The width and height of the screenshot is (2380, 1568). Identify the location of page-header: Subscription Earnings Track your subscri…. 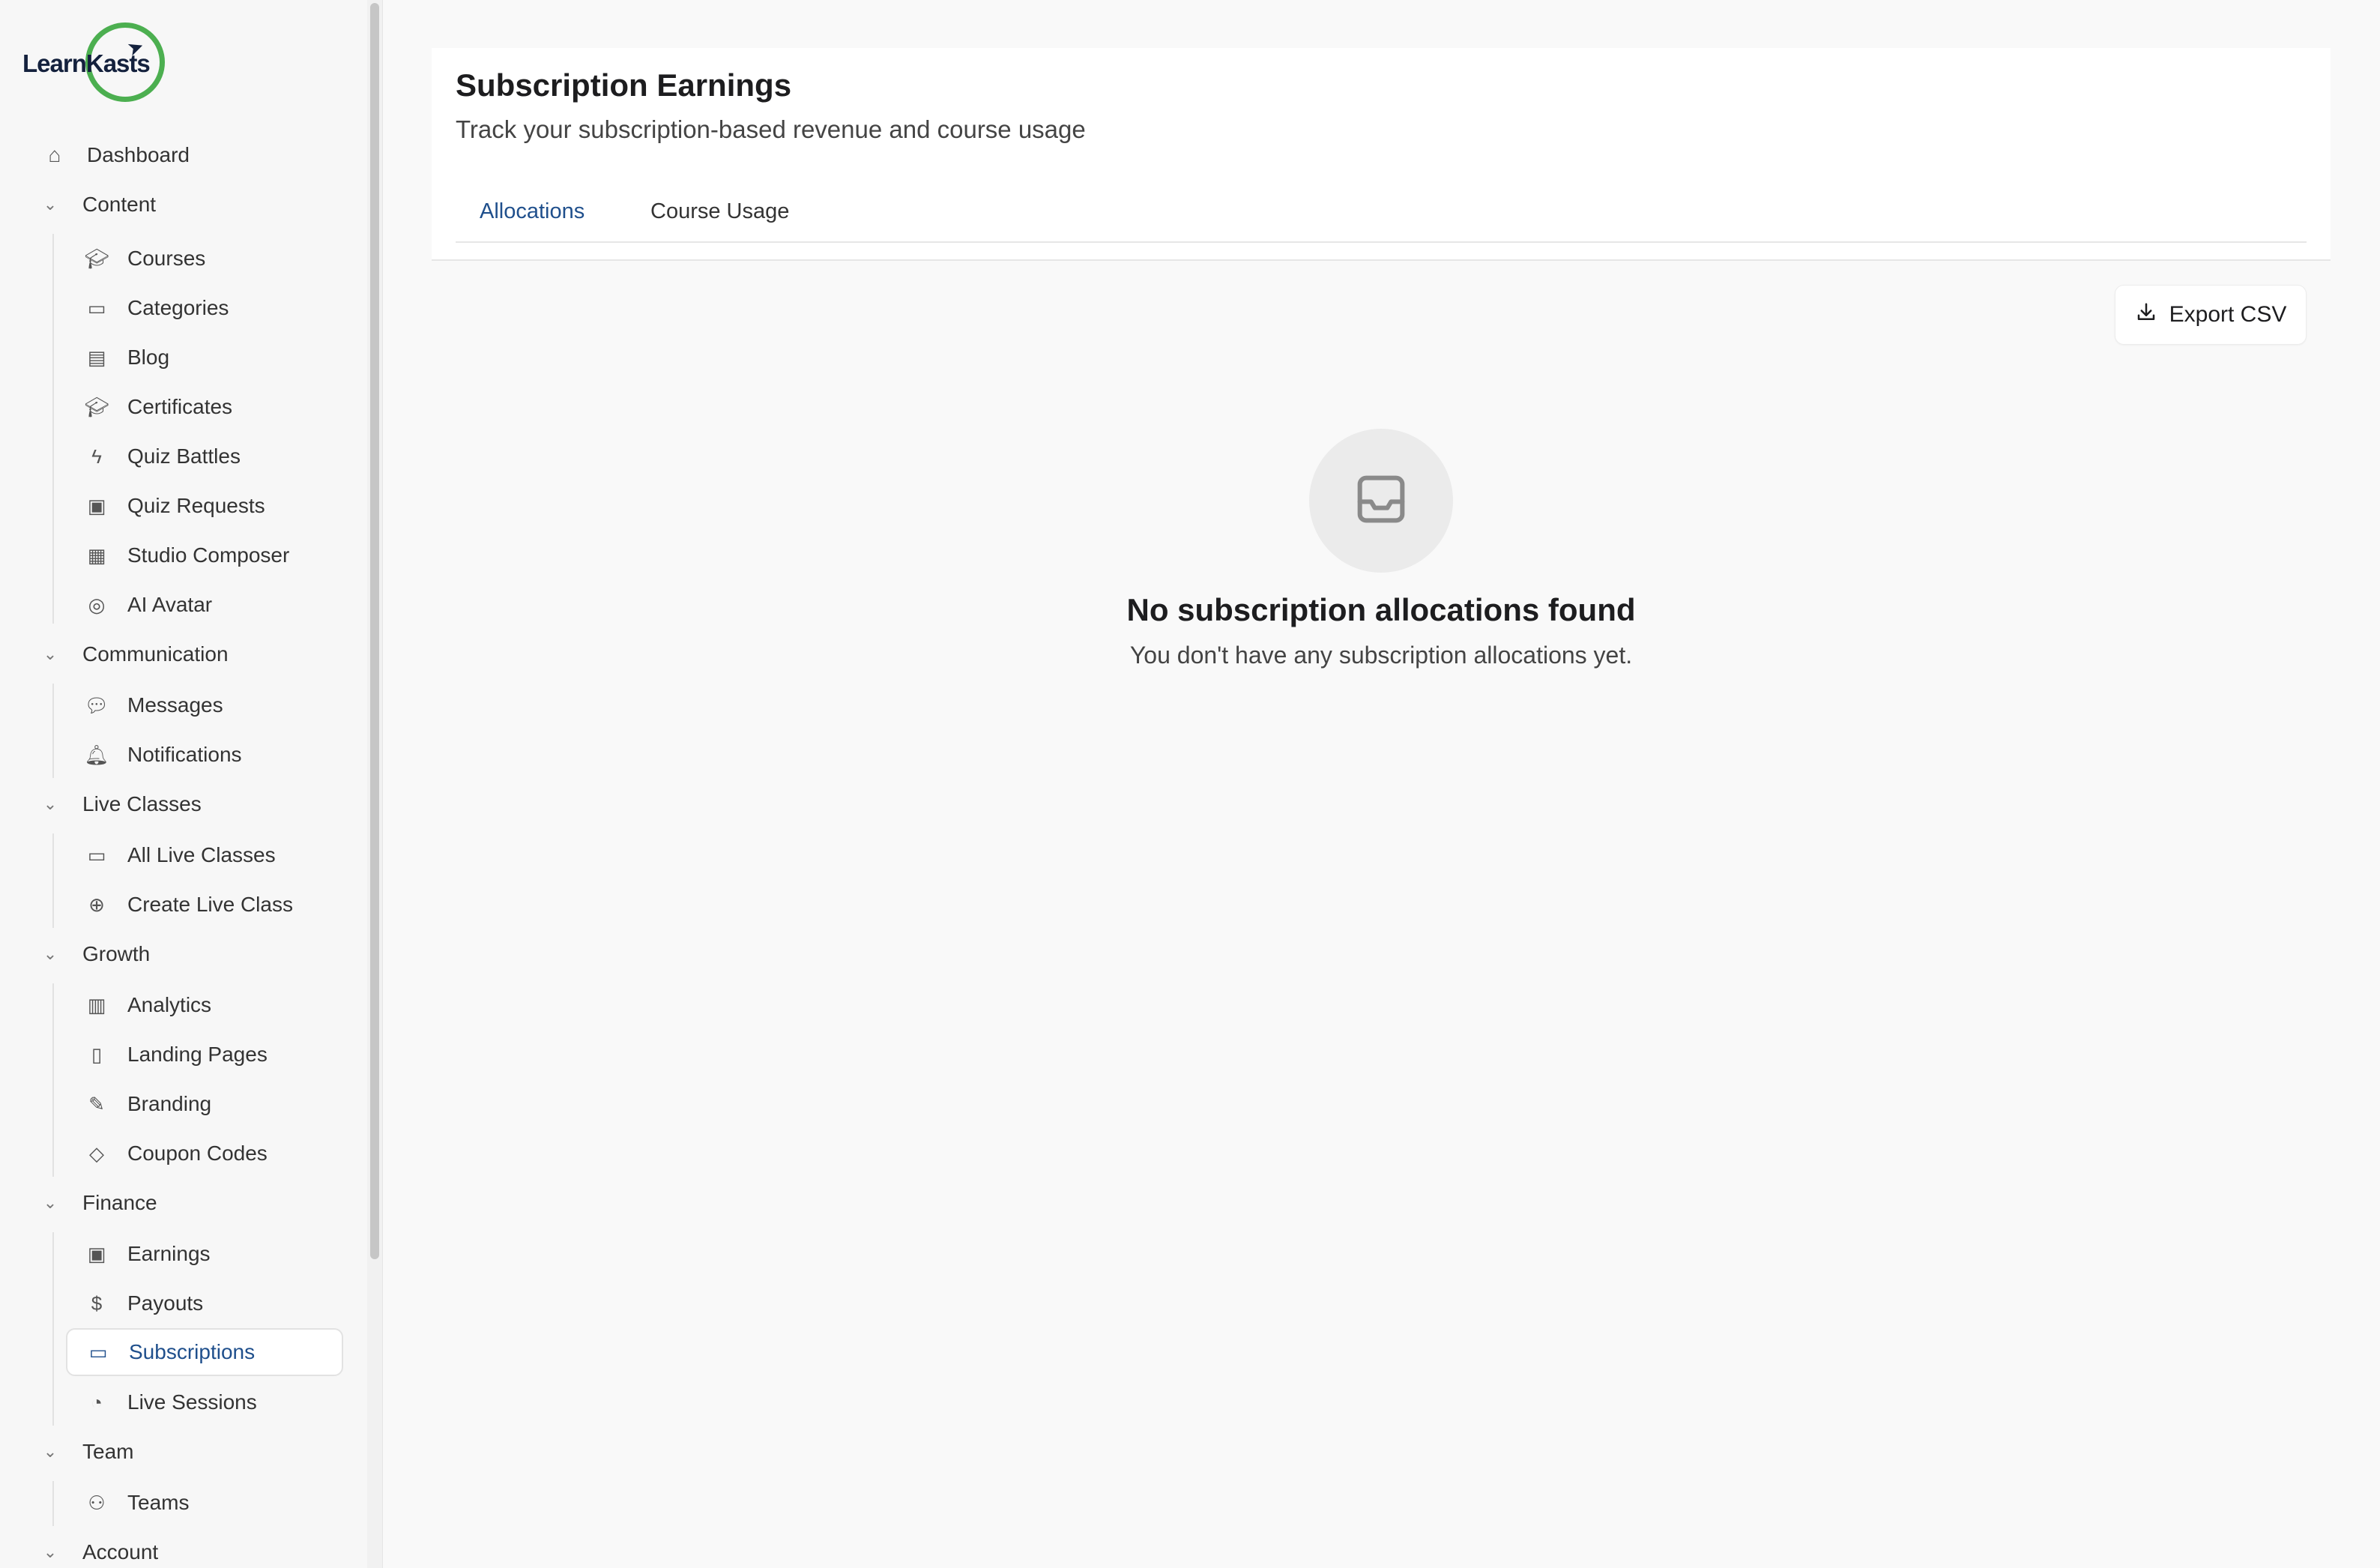
(1381, 154).